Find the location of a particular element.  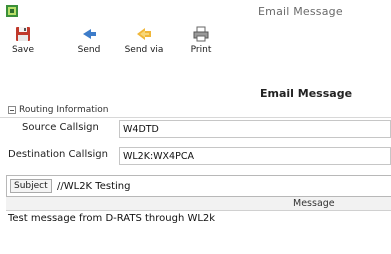

subject-field is located at coordinates (222, 186).